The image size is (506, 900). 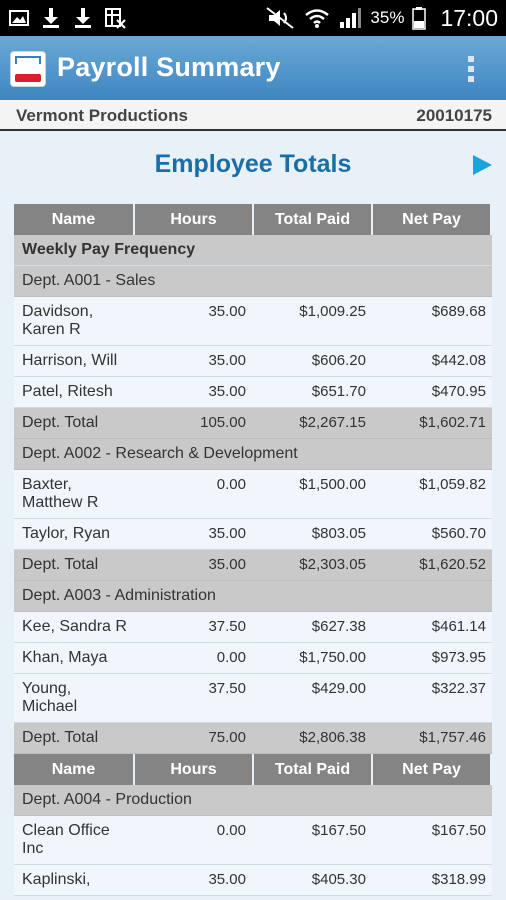 I want to click on table-row: Kaplinski, 35.00 $405.30 $318.99, so click(x=253, y=880).